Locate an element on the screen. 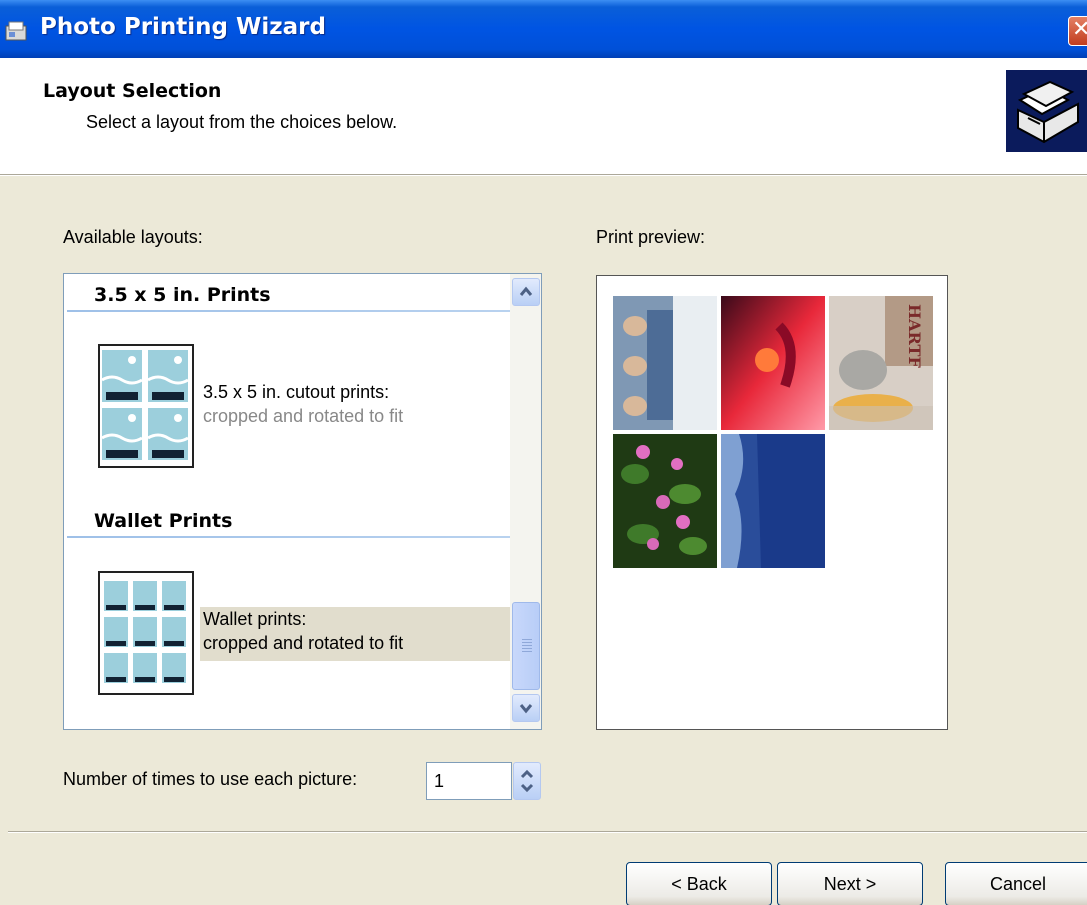 The height and width of the screenshot is (905, 1087). scroll-up-button is located at coordinates (526, 292).